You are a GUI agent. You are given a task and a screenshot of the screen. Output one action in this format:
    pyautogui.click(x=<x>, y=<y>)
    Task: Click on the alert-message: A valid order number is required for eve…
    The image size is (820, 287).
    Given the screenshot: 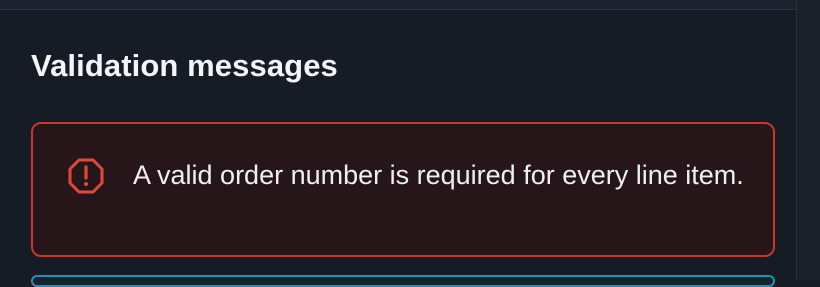 What is the action you would take?
    pyautogui.click(x=438, y=175)
    